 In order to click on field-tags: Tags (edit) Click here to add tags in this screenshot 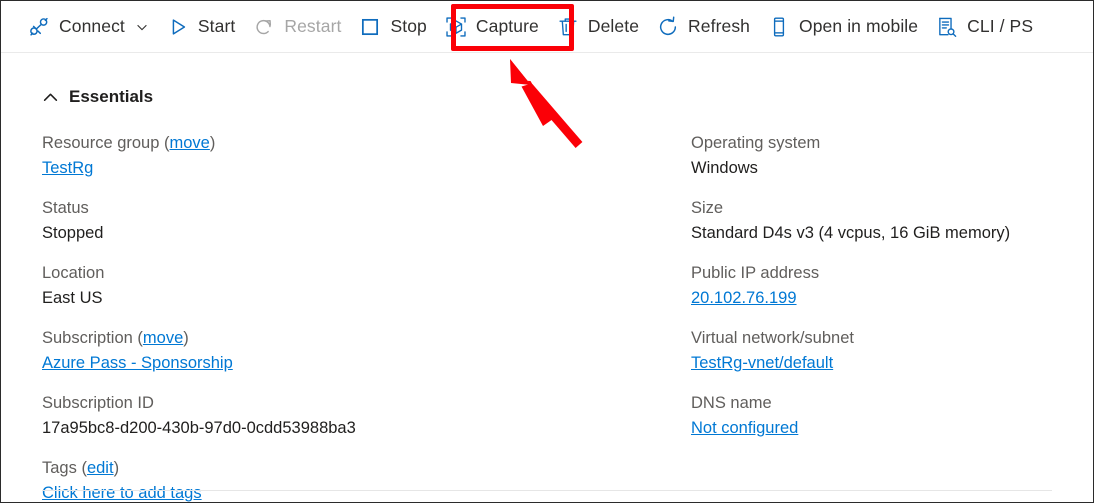, I will do `click(352, 479)`.